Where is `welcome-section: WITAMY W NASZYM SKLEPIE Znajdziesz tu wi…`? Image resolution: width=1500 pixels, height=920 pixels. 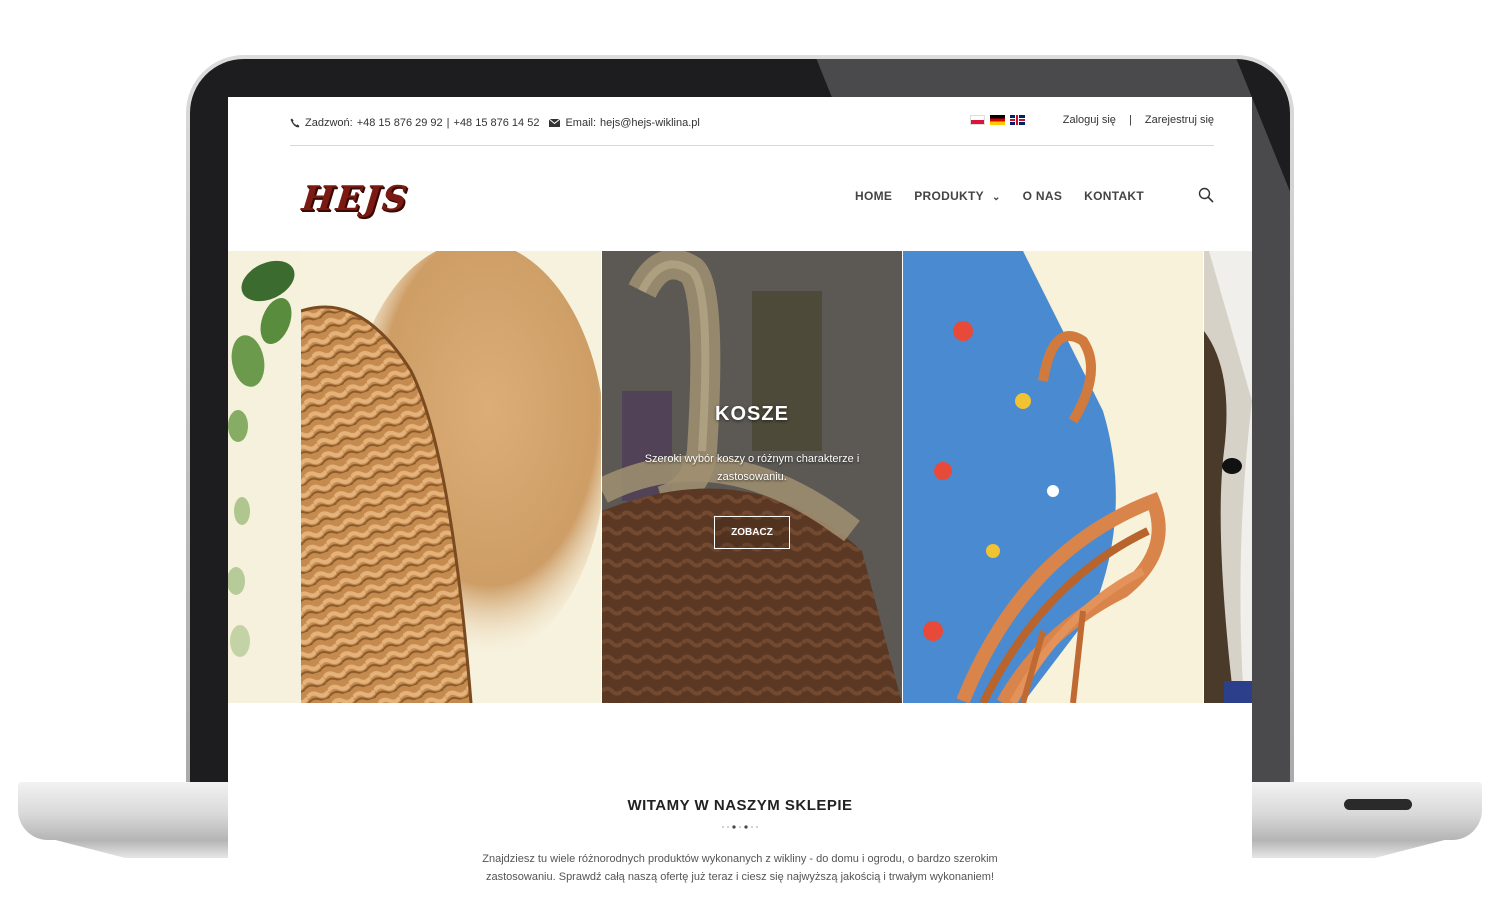 welcome-section: WITAMY W NASZYM SKLEPIE Znajdziesz tu wi… is located at coordinates (740, 841).